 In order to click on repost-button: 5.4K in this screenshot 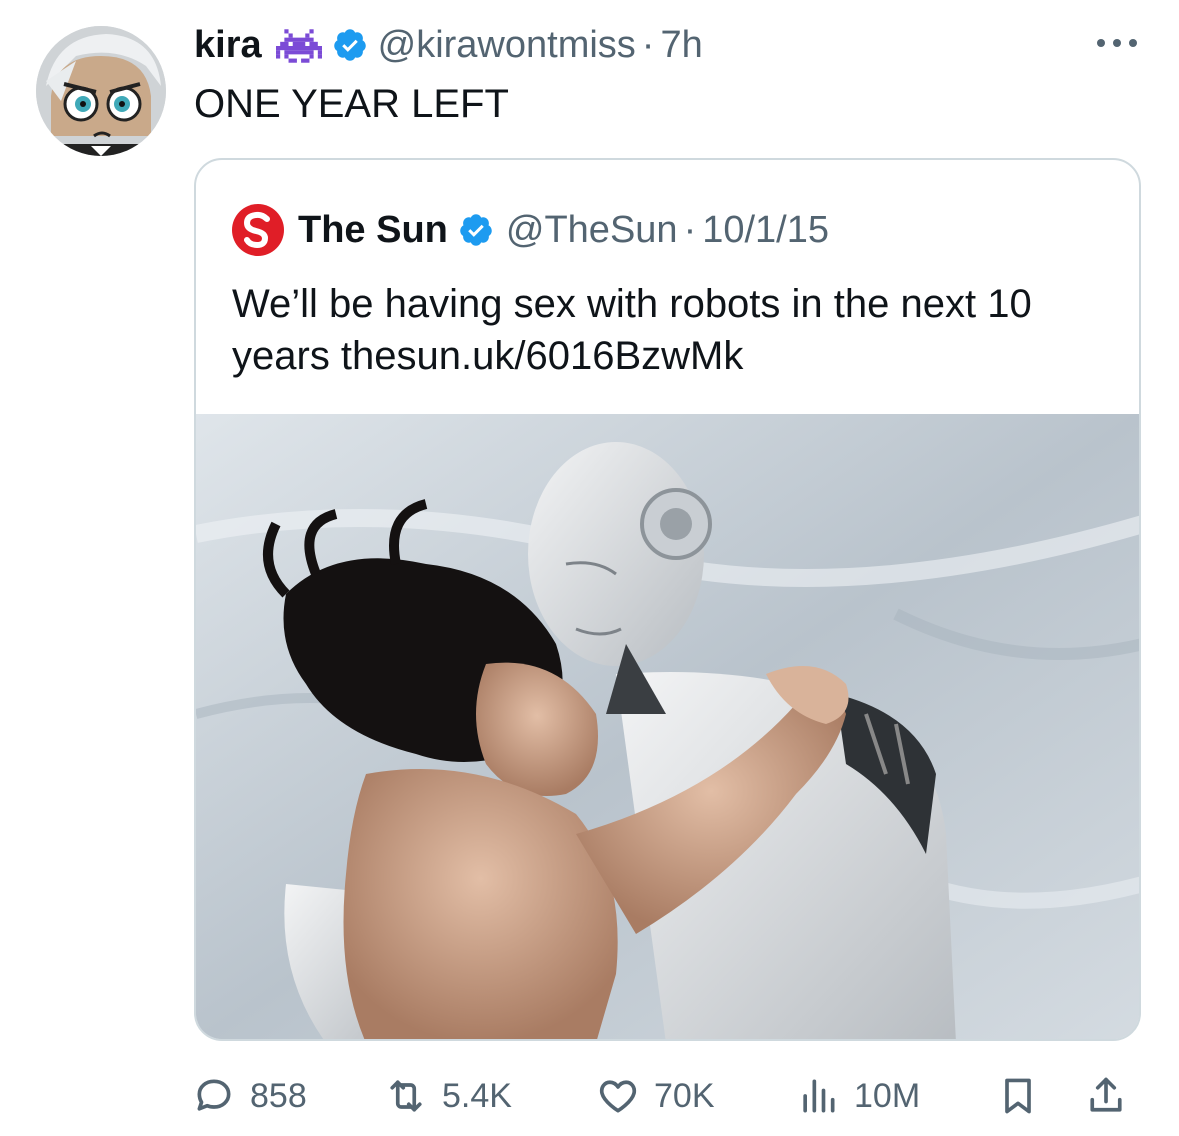, I will do `click(448, 1096)`.